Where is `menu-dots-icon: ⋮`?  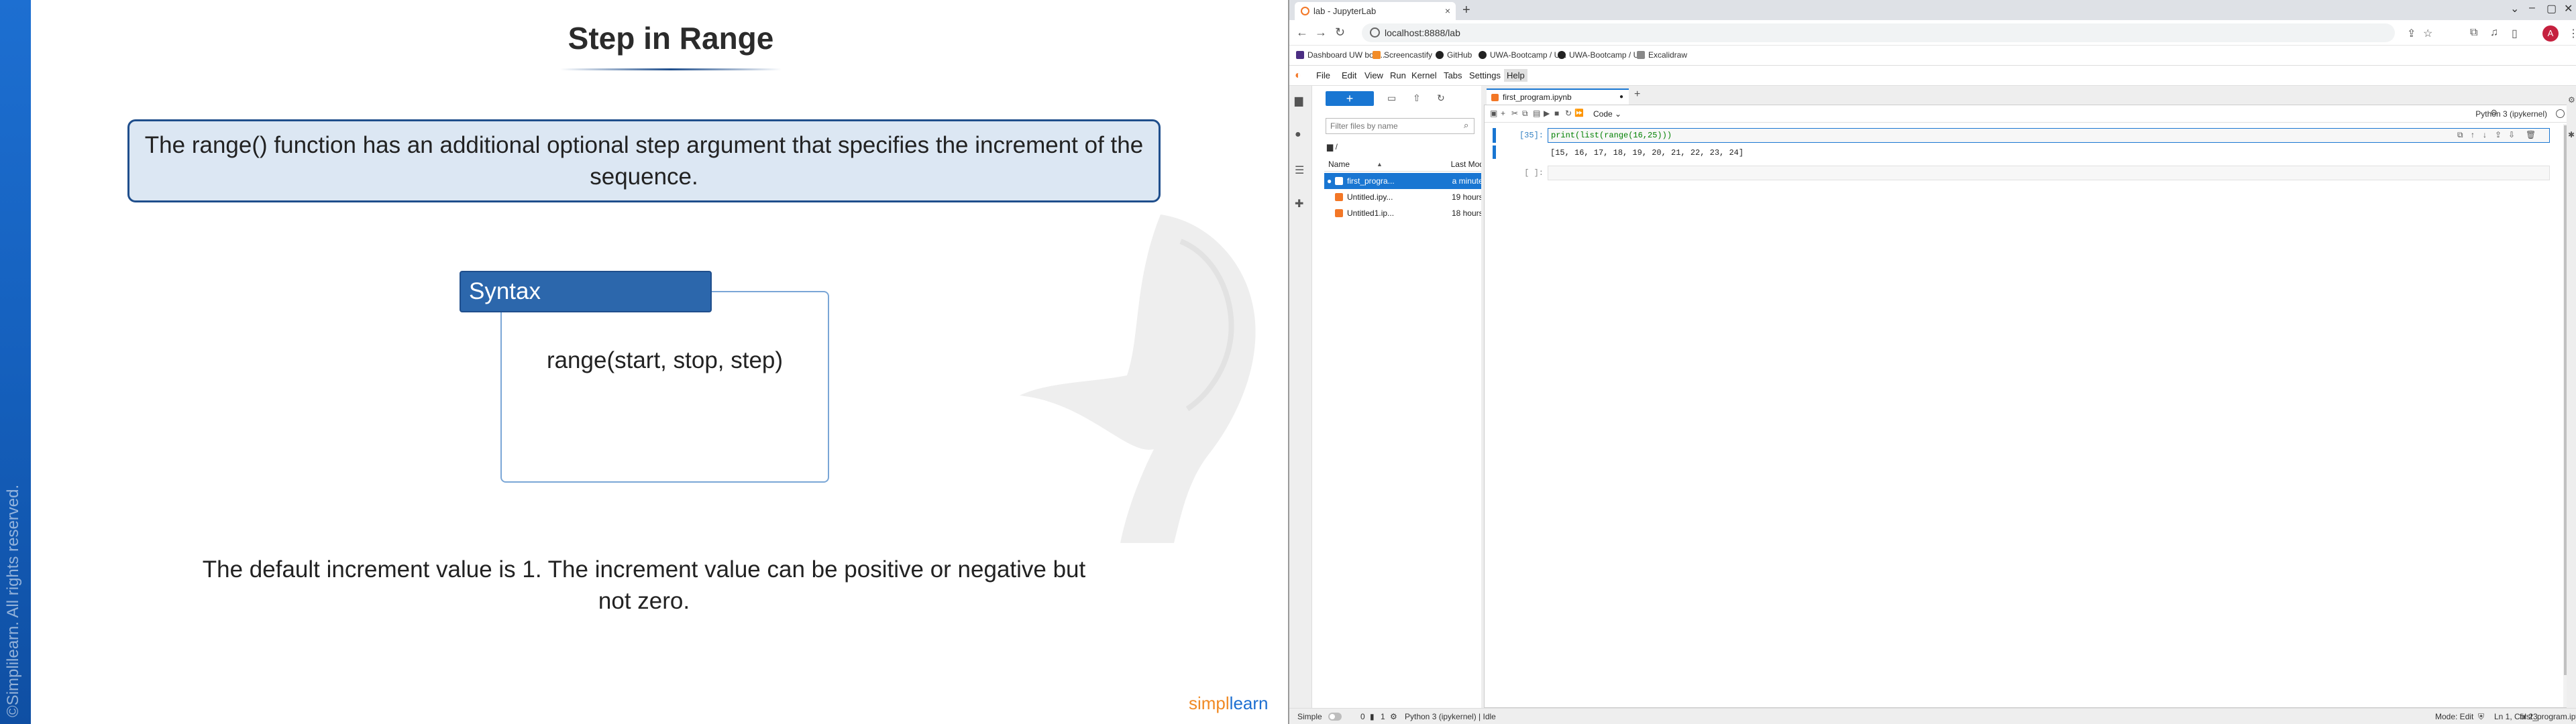
menu-dots-icon: ⋮ is located at coordinates (2572, 33).